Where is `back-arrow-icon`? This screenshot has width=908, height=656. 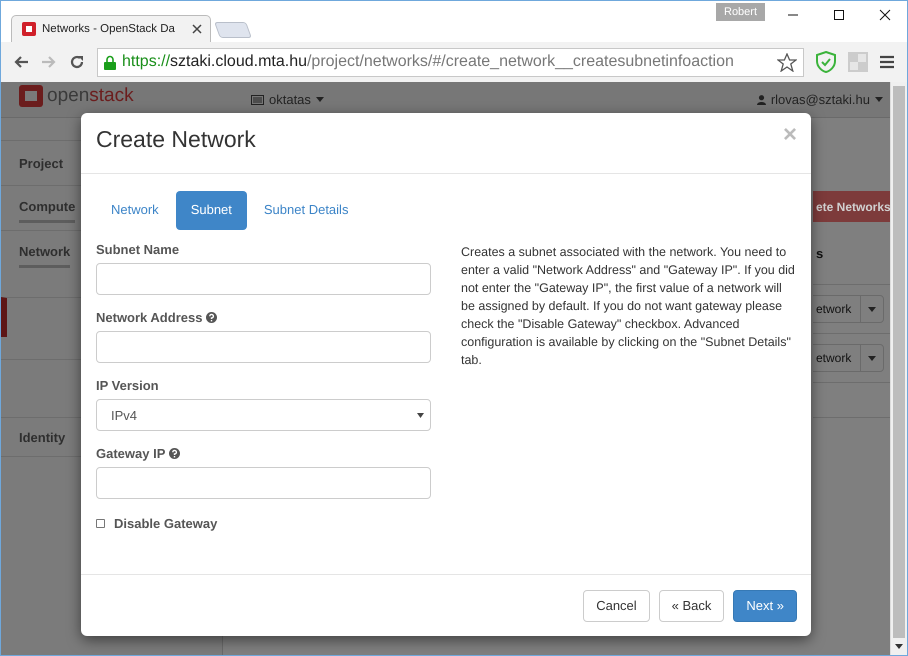
back-arrow-icon is located at coordinates (21, 62).